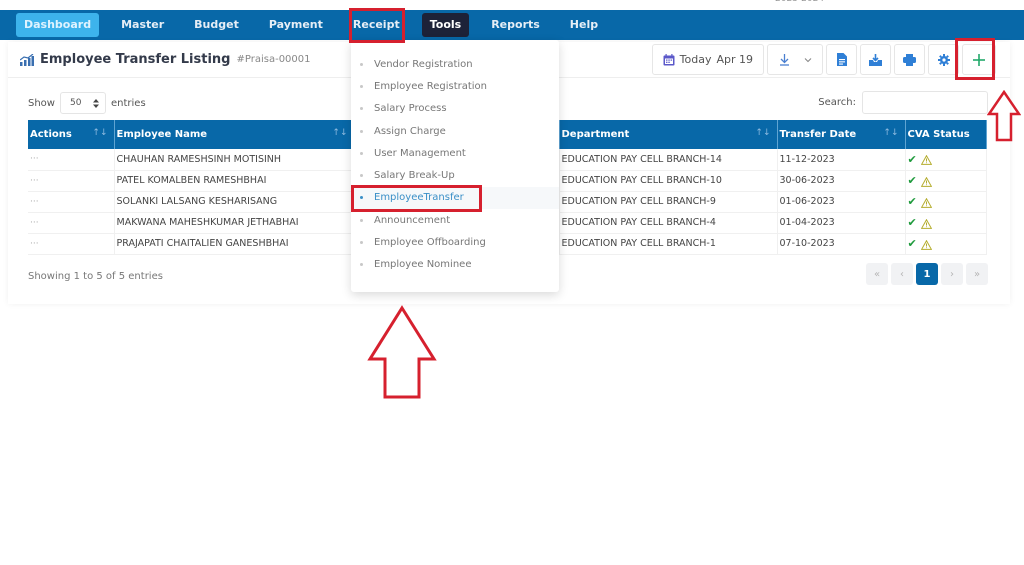  What do you see at coordinates (431, 86) in the screenshot?
I see `menu-item-label: Employee Registration` at bounding box center [431, 86].